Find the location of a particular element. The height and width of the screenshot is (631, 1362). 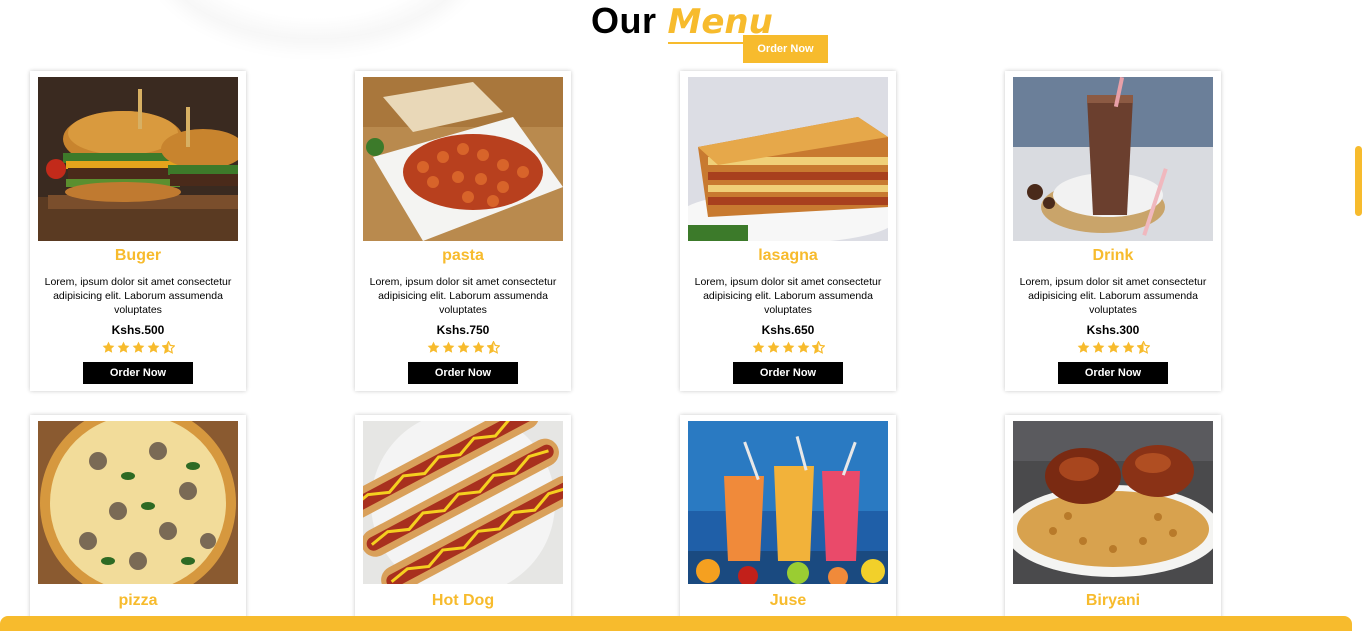

menu-card-hot-dog: Hot Dog is located at coordinates (463, 523).